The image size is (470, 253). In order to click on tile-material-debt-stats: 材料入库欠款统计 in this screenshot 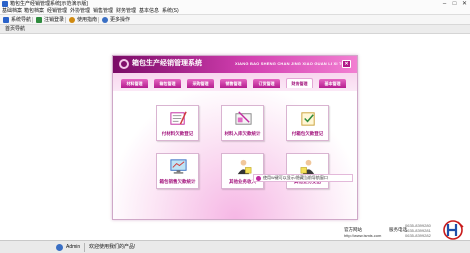, I will do `click(242, 123)`.